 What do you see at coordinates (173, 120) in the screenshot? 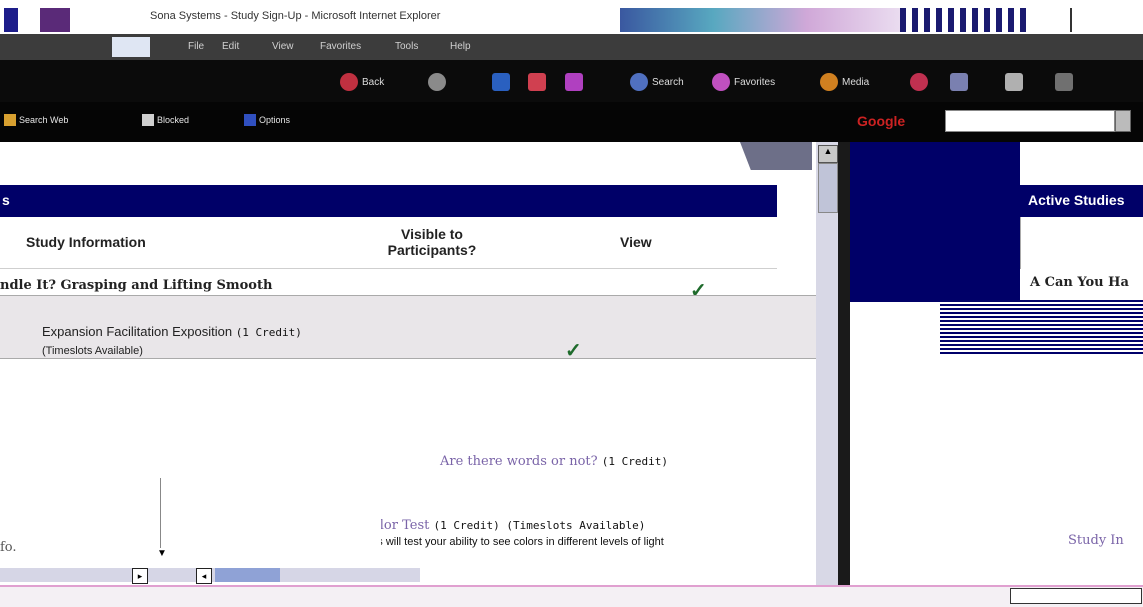
I see `blocked-label: Blocked` at bounding box center [173, 120].